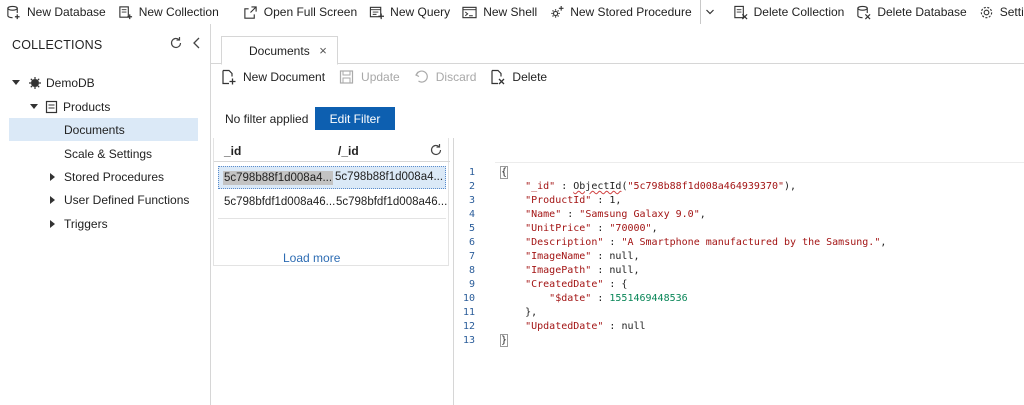  I want to click on load-more-link: Load more, so click(311, 258).